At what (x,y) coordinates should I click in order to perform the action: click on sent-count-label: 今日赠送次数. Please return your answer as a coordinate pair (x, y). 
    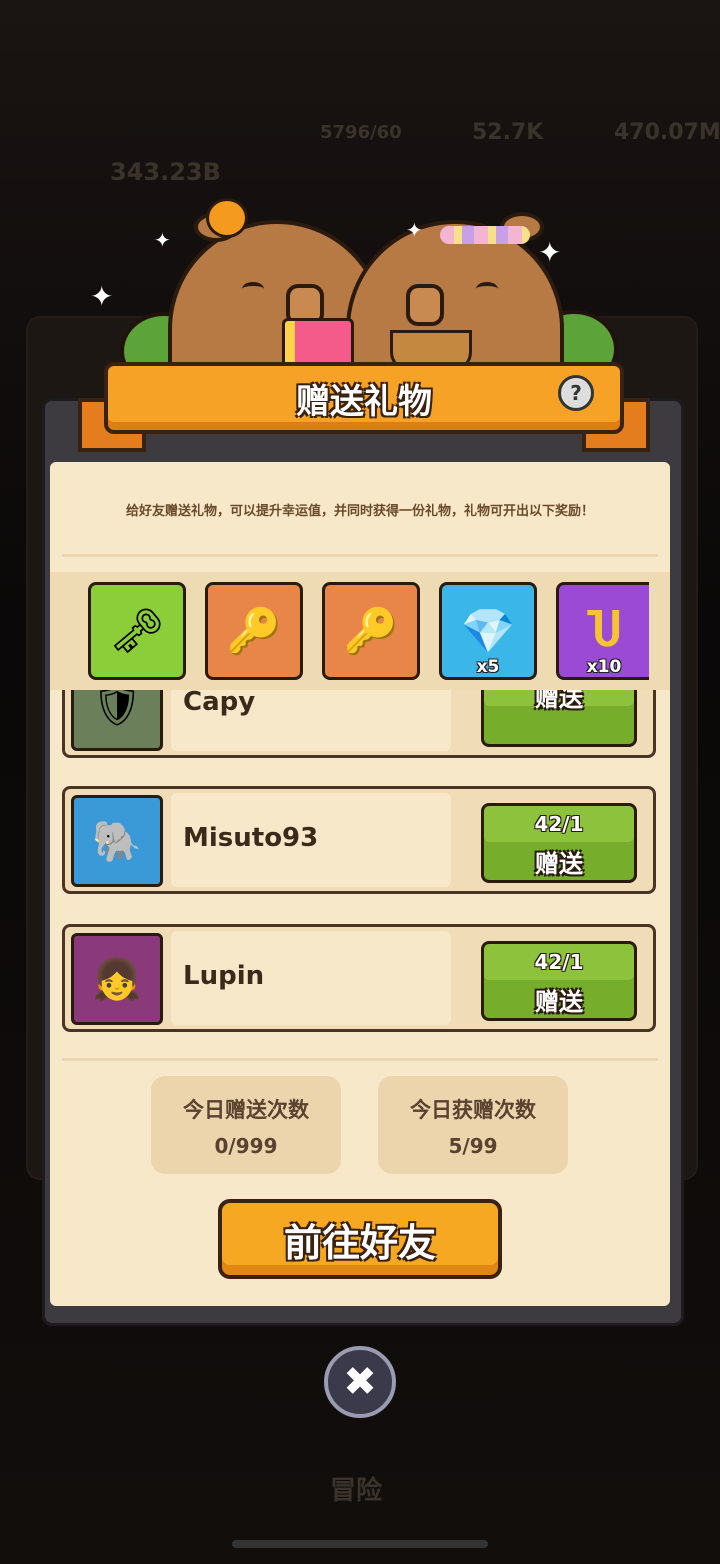
    Looking at the image, I should click on (246, 1110).